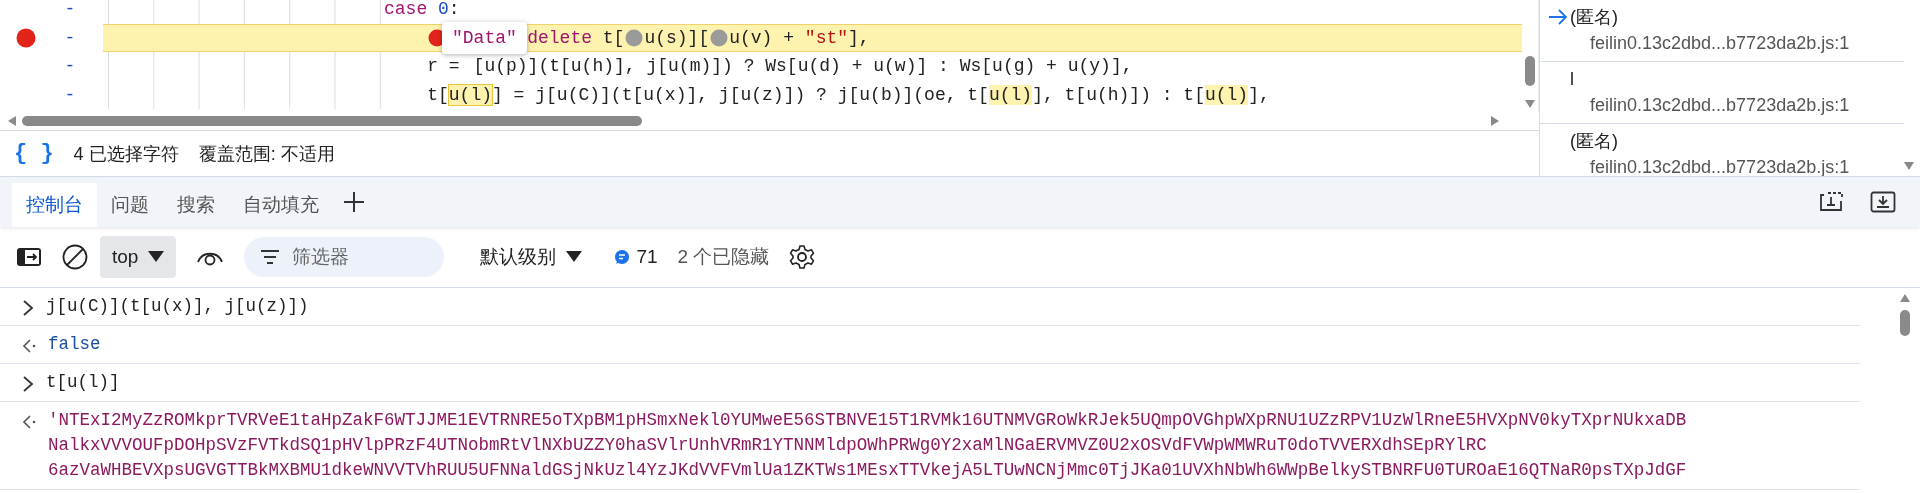  Describe the element at coordinates (1572, 79) in the screenshot. I see `function-name: l` at that location.